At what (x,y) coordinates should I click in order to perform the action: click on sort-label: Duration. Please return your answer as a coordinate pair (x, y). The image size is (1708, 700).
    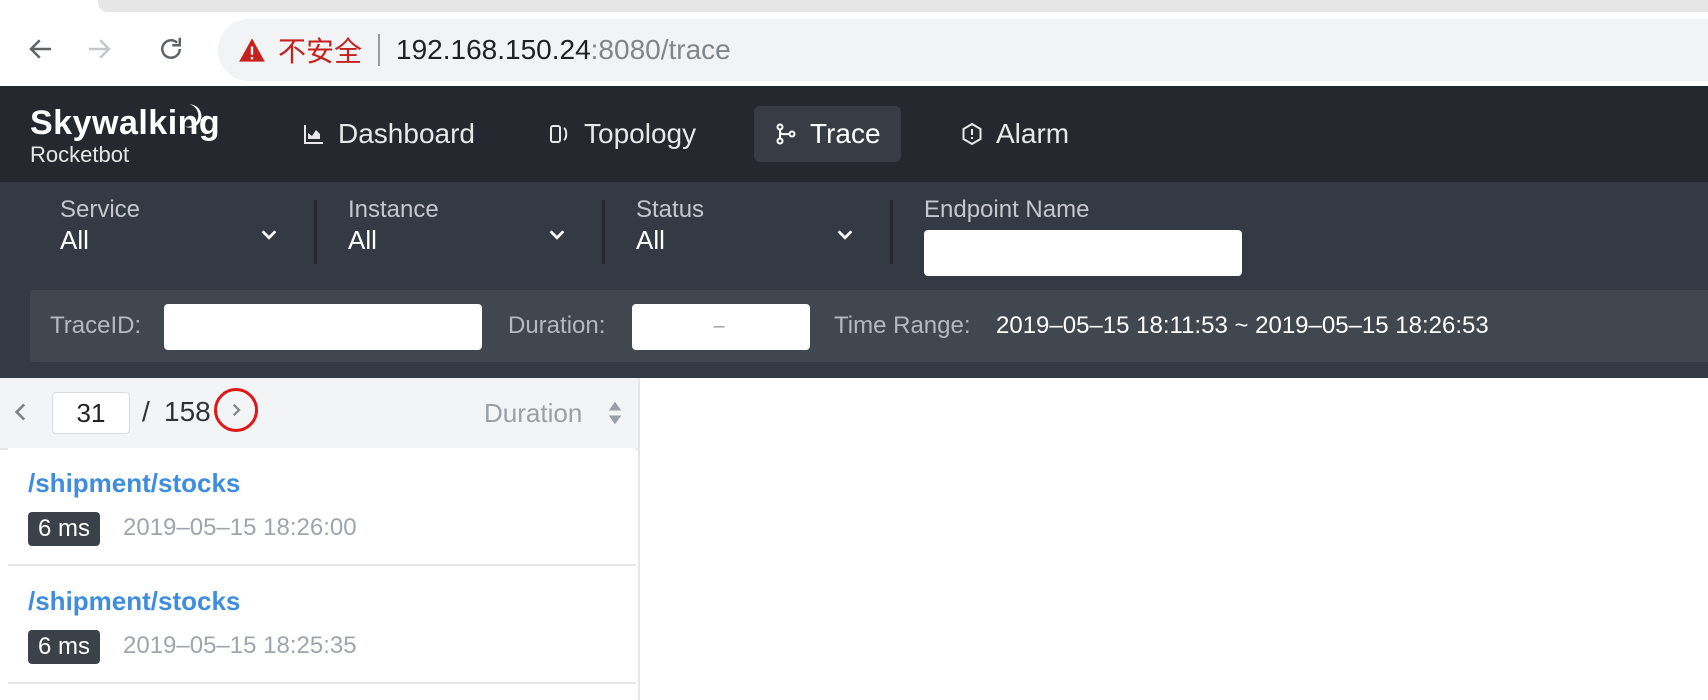
    Looking at the image, I should click on (533, 413).